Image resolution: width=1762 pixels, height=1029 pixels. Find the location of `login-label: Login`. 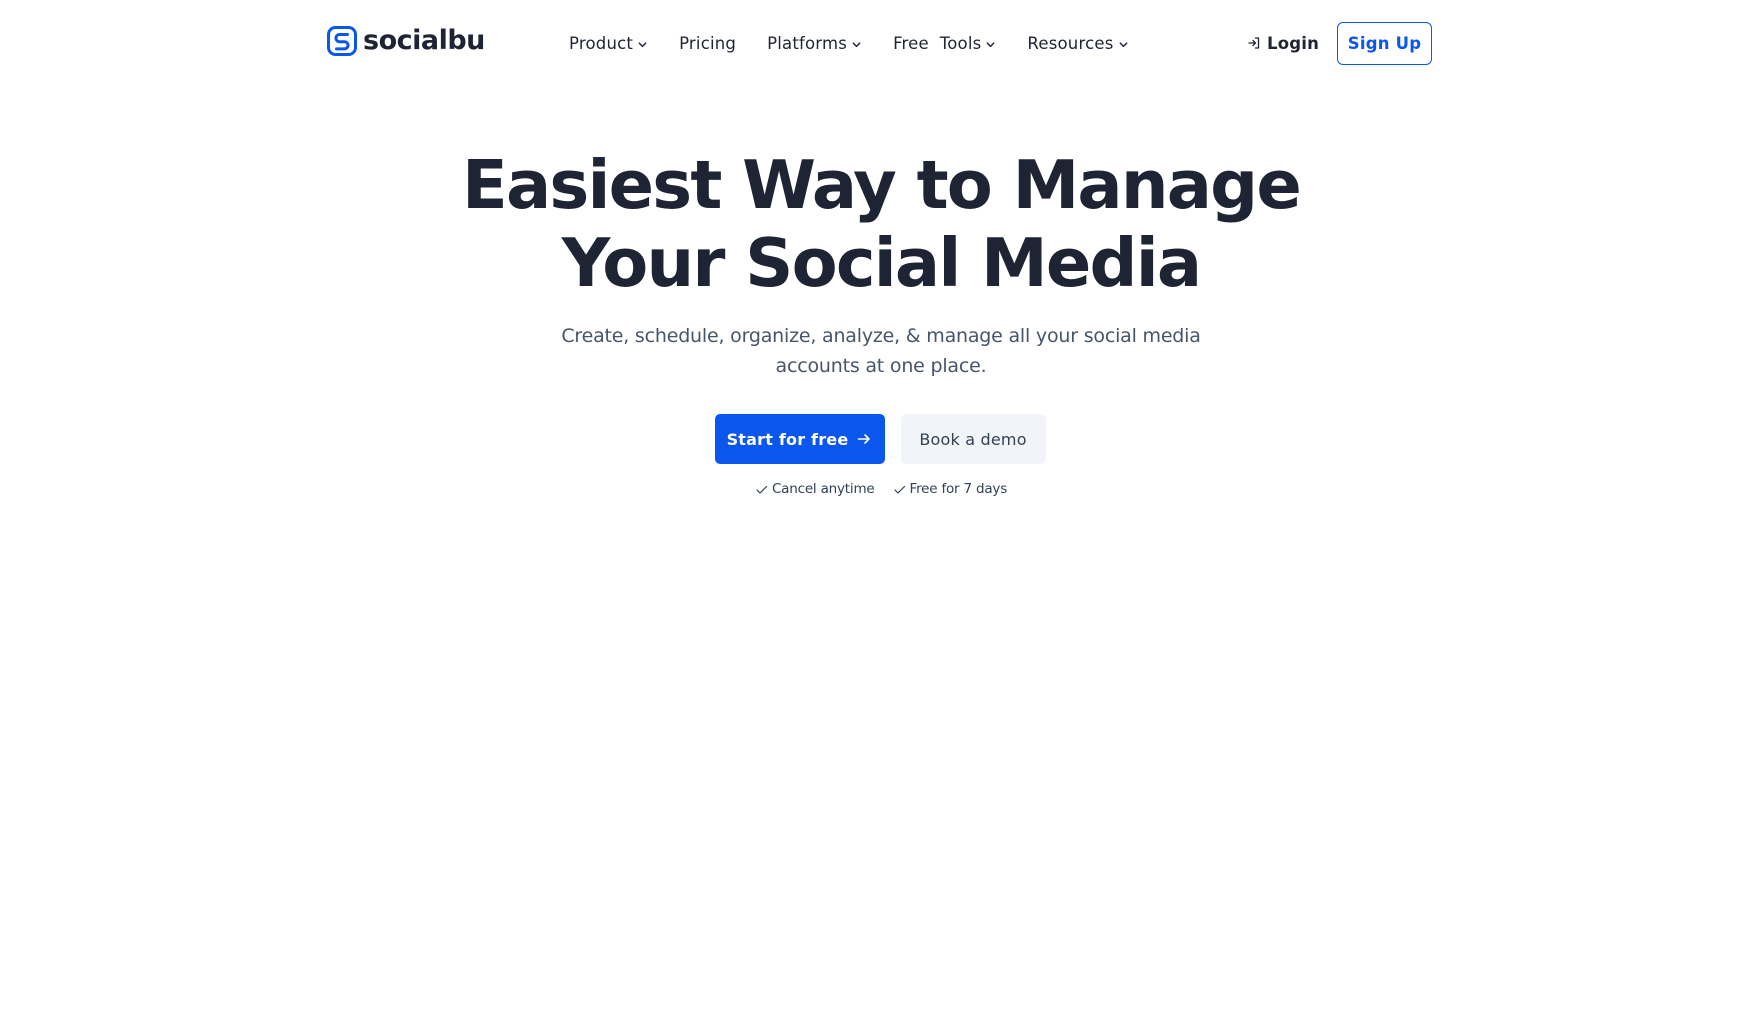

login-label: Login is located at coordinates (1293, 43).